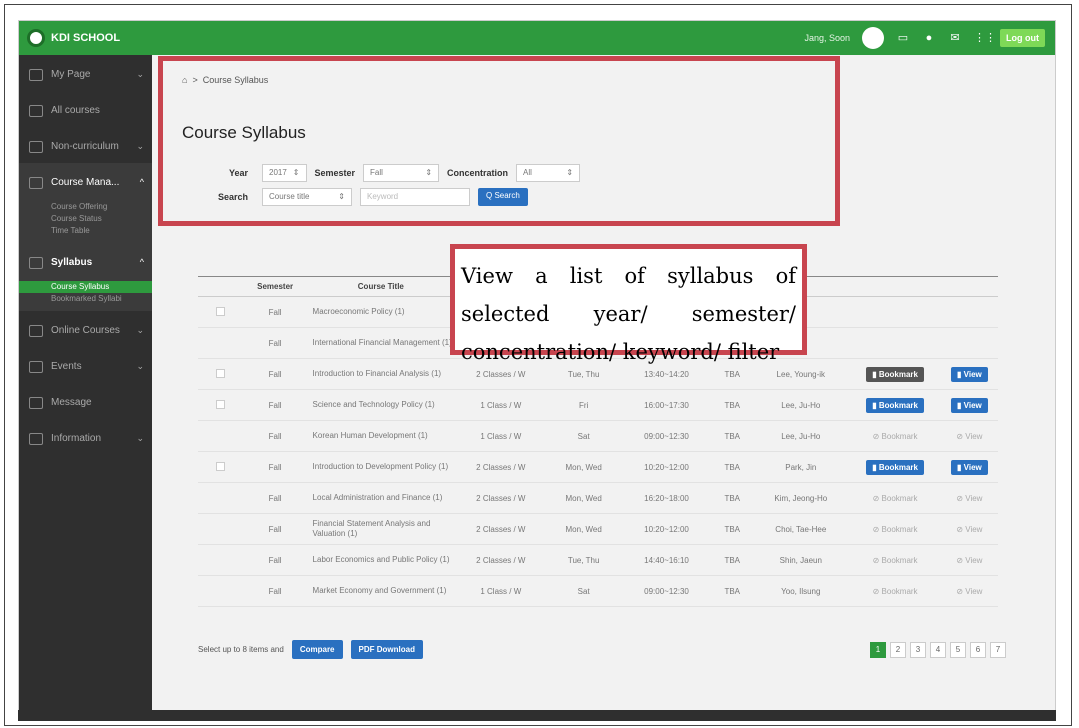  Describe the element at coordinates (317, 649) in the screenshot. I see `compare-button: Compare` at that location.